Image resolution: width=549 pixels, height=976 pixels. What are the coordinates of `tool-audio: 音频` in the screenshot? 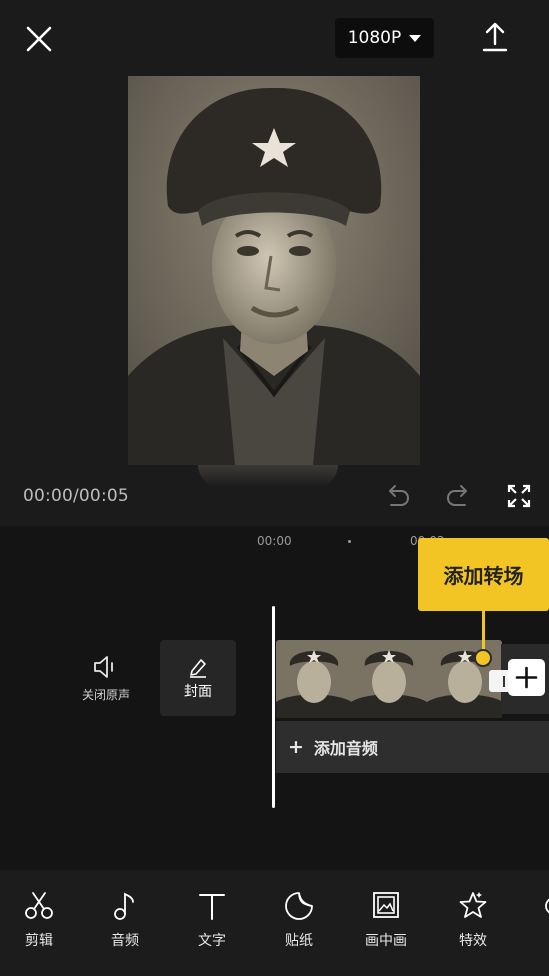 It's located at (125, 920).